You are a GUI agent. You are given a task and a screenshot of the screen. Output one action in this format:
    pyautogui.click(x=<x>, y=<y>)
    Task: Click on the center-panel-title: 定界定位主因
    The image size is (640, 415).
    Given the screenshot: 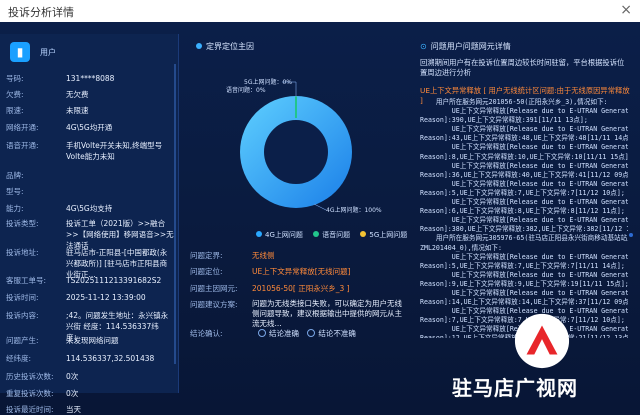 What is the action you would take?
    pyautogui.click(x=225, y=46)
    